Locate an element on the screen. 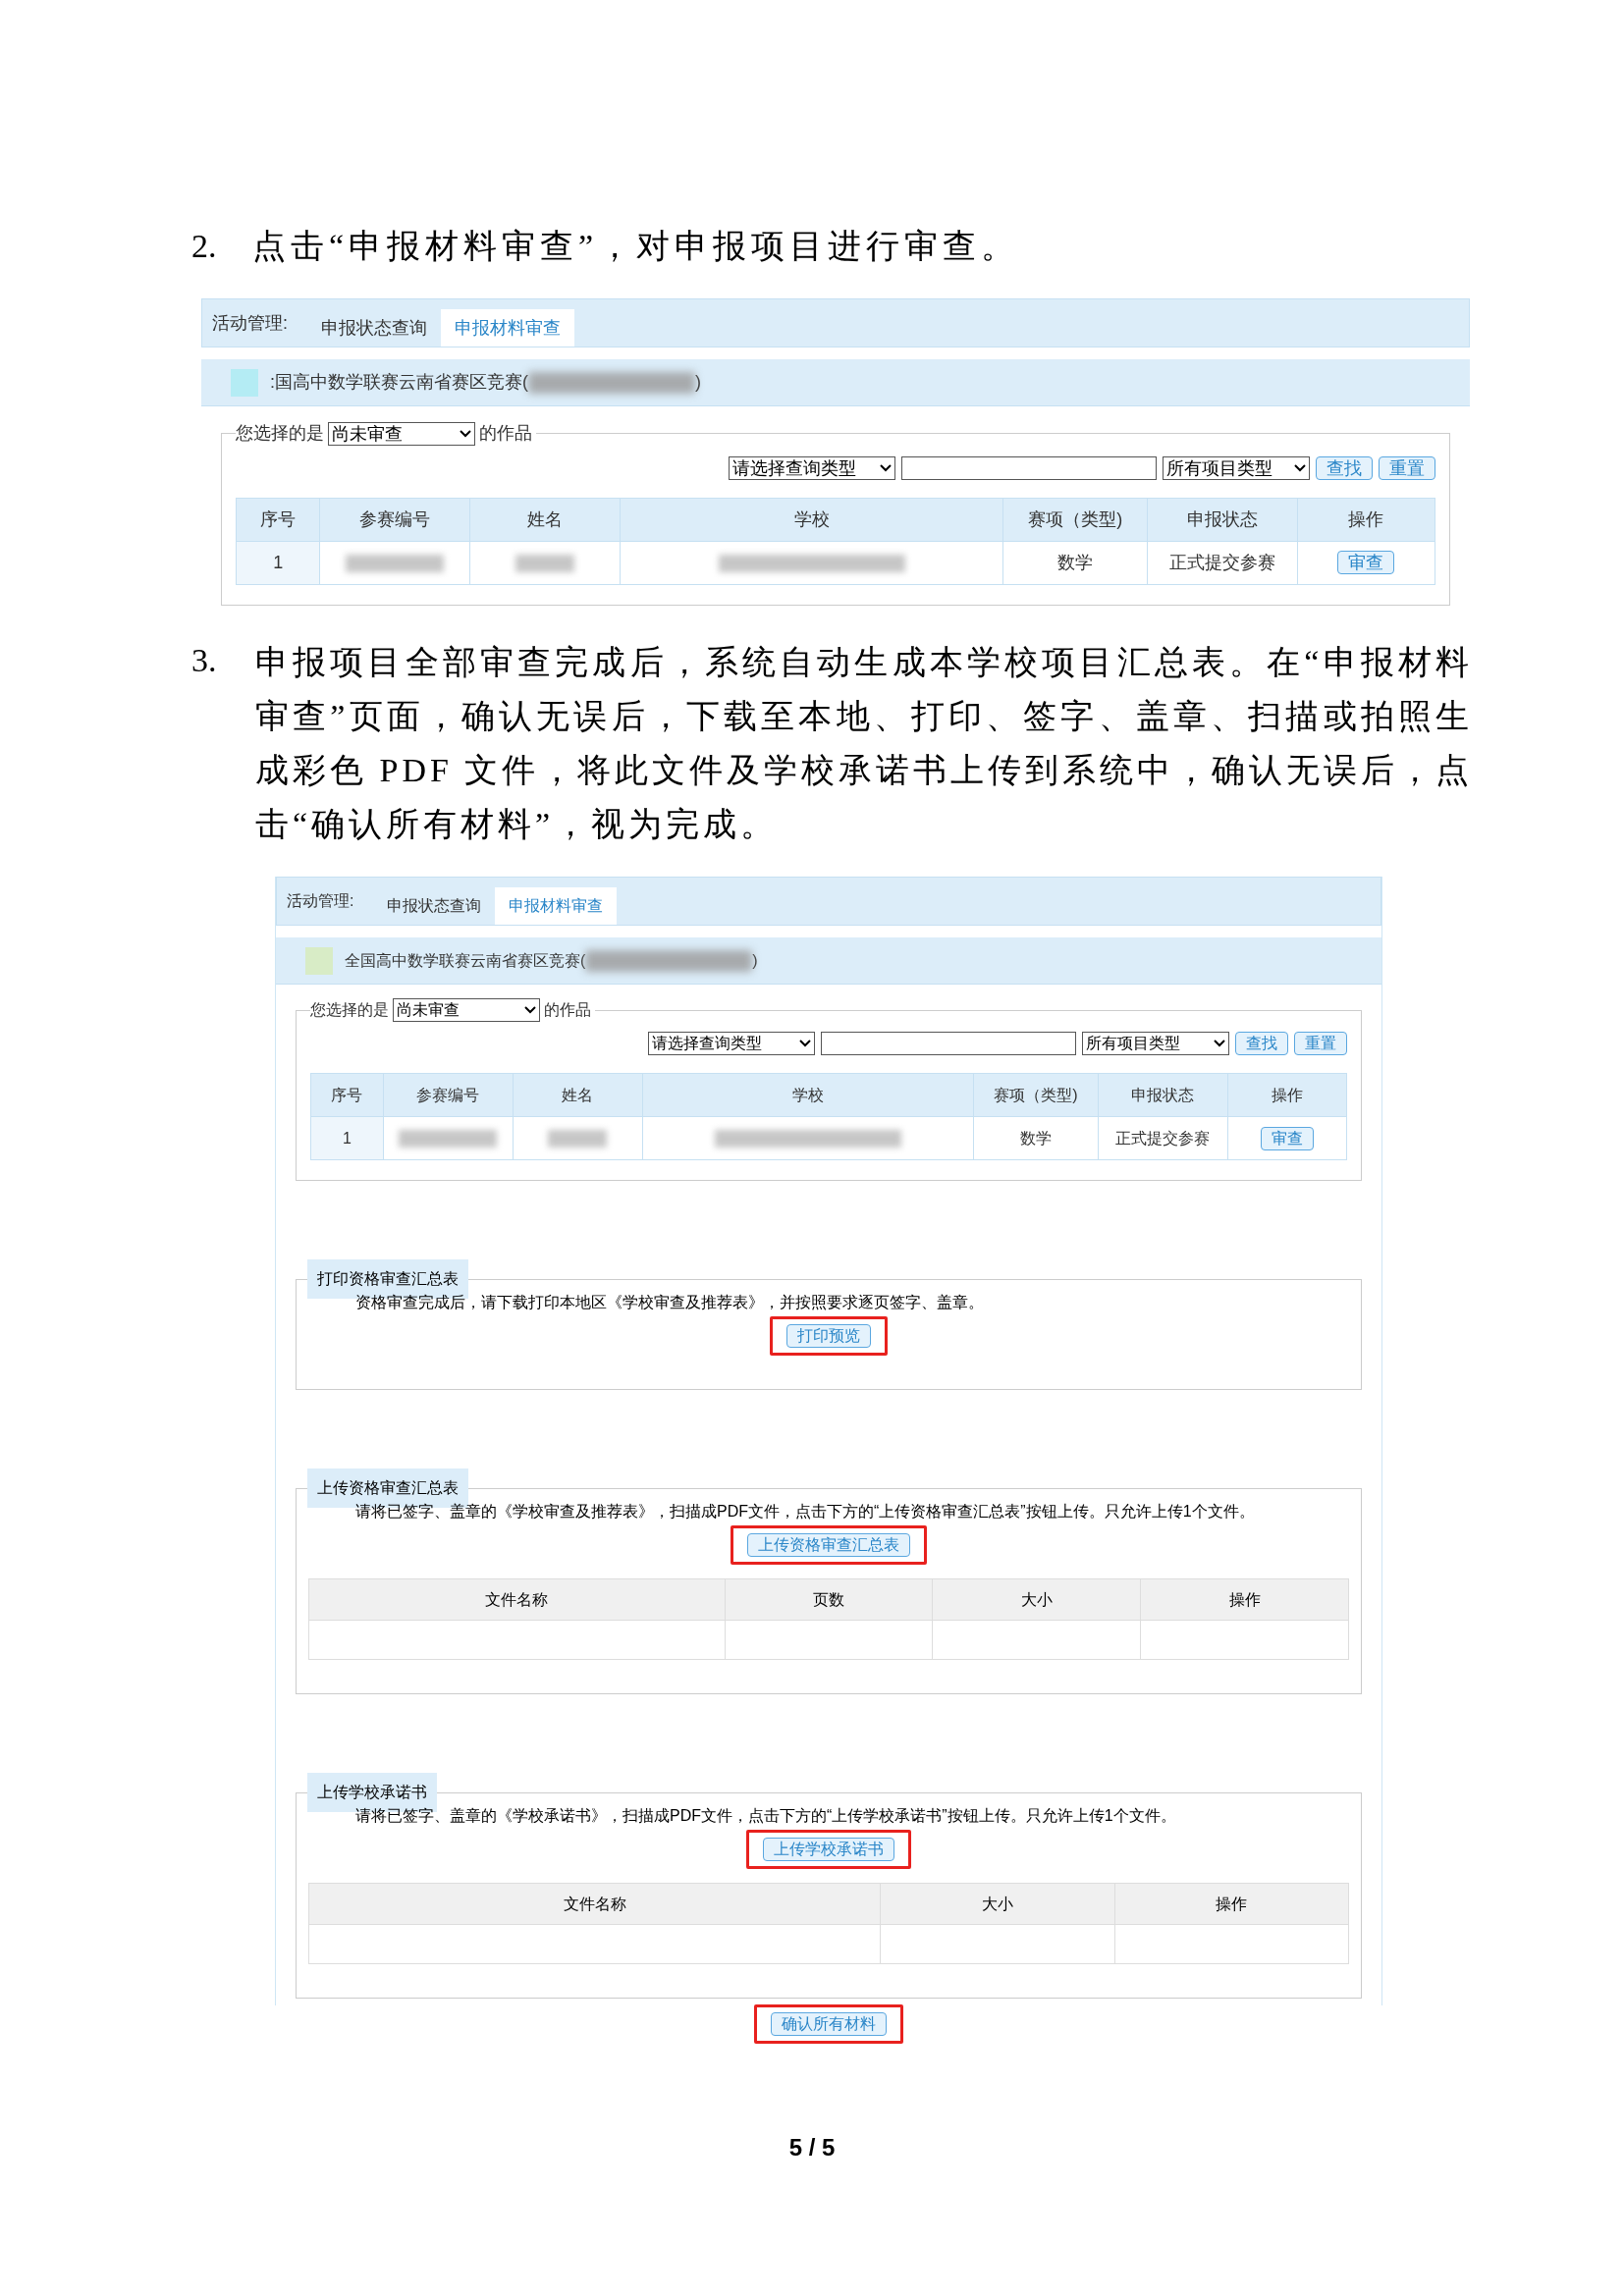 The width and height of the screenshot is (1624, 2296). step-text: 申报项目全部审查完成后，系统自动生成本学校项目汇总表。在“申报材料审查”页面，确认无误后，下载至本地、打印、签字、盖章、扫描或拍照生成彩色 PDF 文件，将此文件及学校承诺书上传到系统中，确认无误后，点击“确认所有材料”，视为完成。 is located at coordinates (864, 743).